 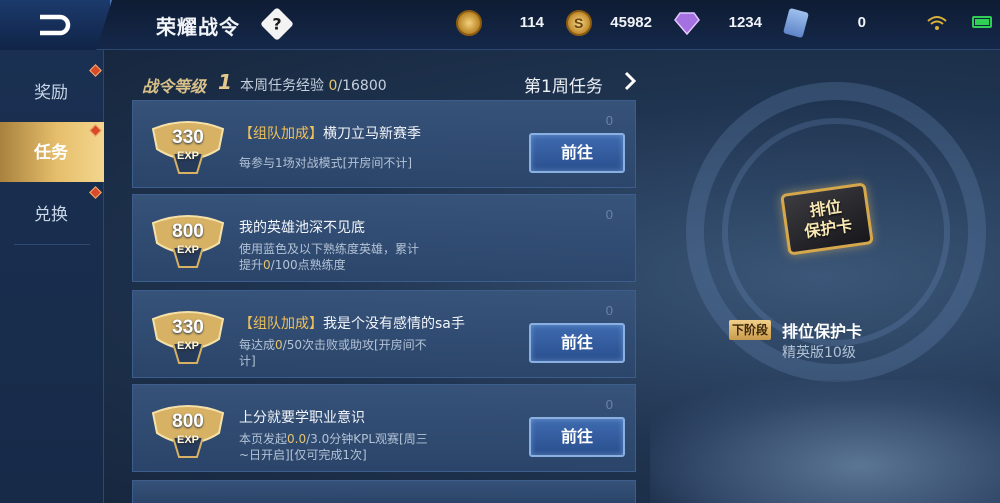 I want to click on back-button, so click(x=56, y=25).